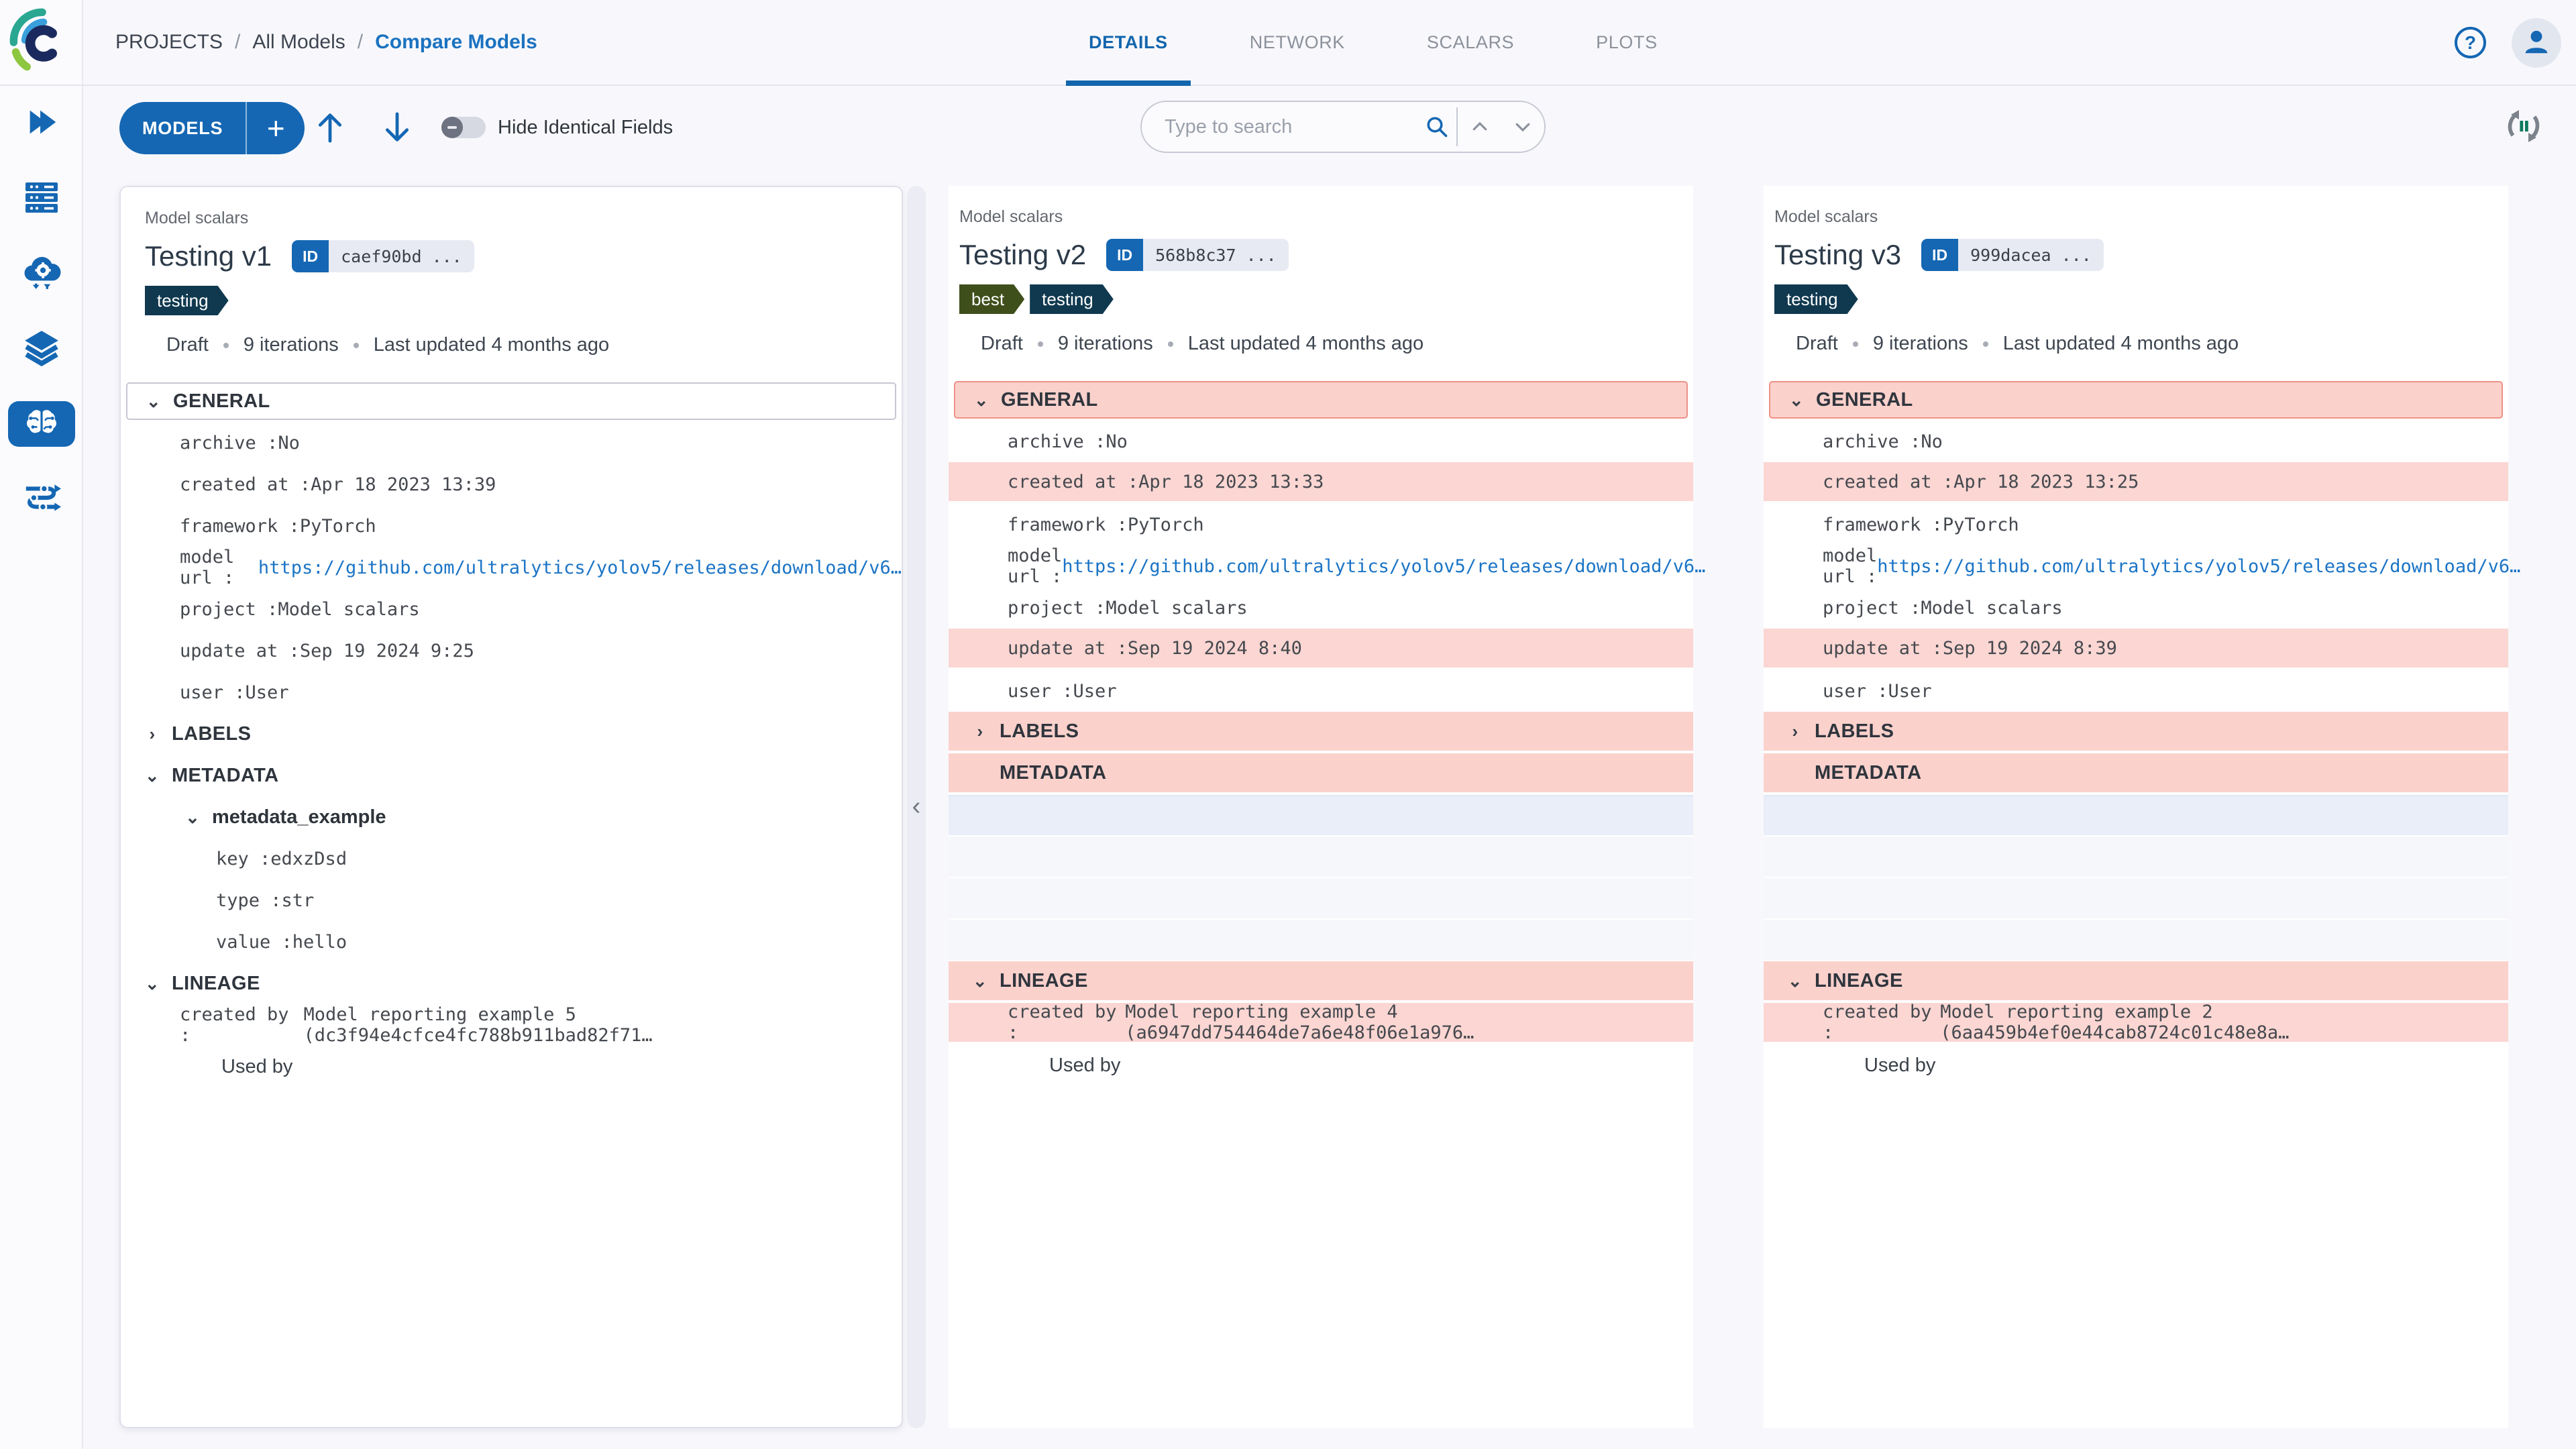 The image size is (2576, 1449). What do you see at coordinates (452, 127) in the screenshot?
I see `minus-icon` at bounding box center [452, 127].